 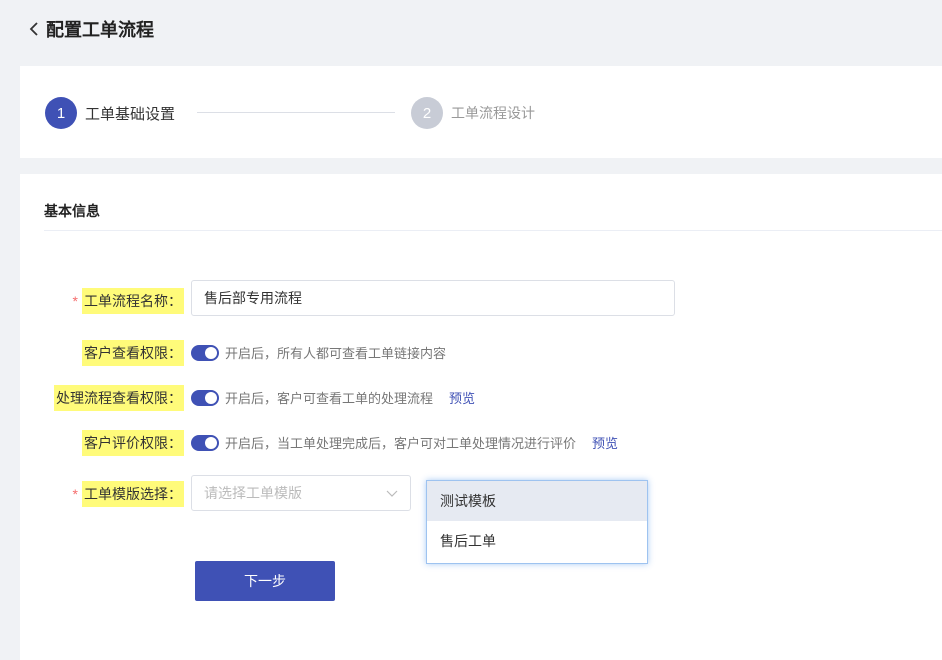 I want to click on step-connector, so click(x=296, y=112).